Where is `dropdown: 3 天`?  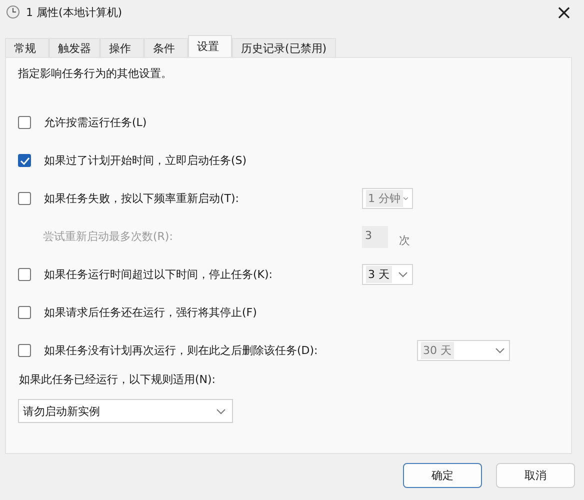
dropdown: 3 天 is located at coordinates (387, 274).